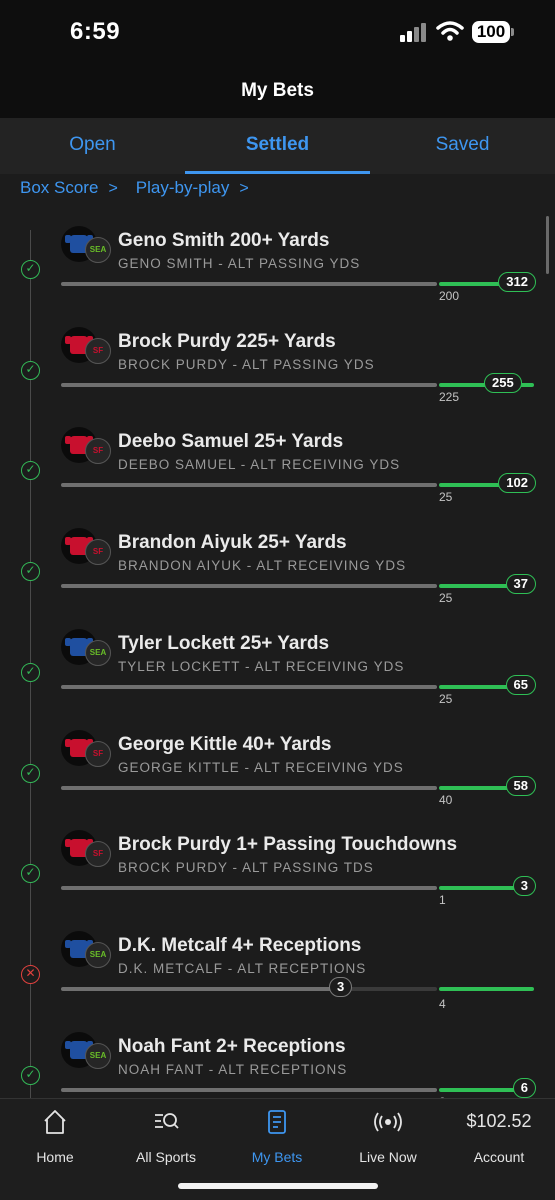  What do you see at coordinates (55, 1136) in the screenshot?
I see `nav-home: Home` at bounding box center [55, 1136].